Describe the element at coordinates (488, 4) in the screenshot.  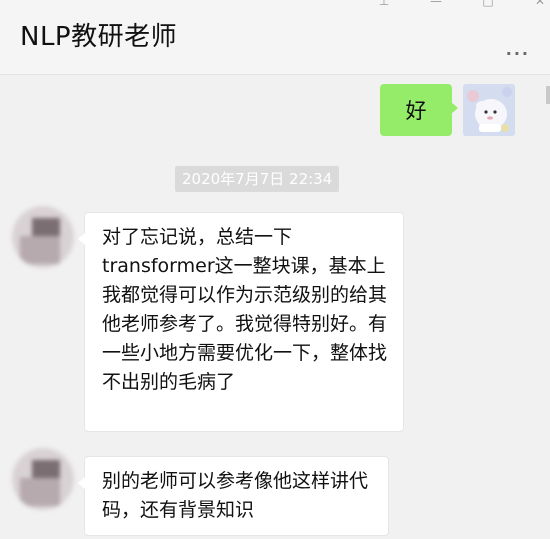
I see `maximize-icon: □` at that location.